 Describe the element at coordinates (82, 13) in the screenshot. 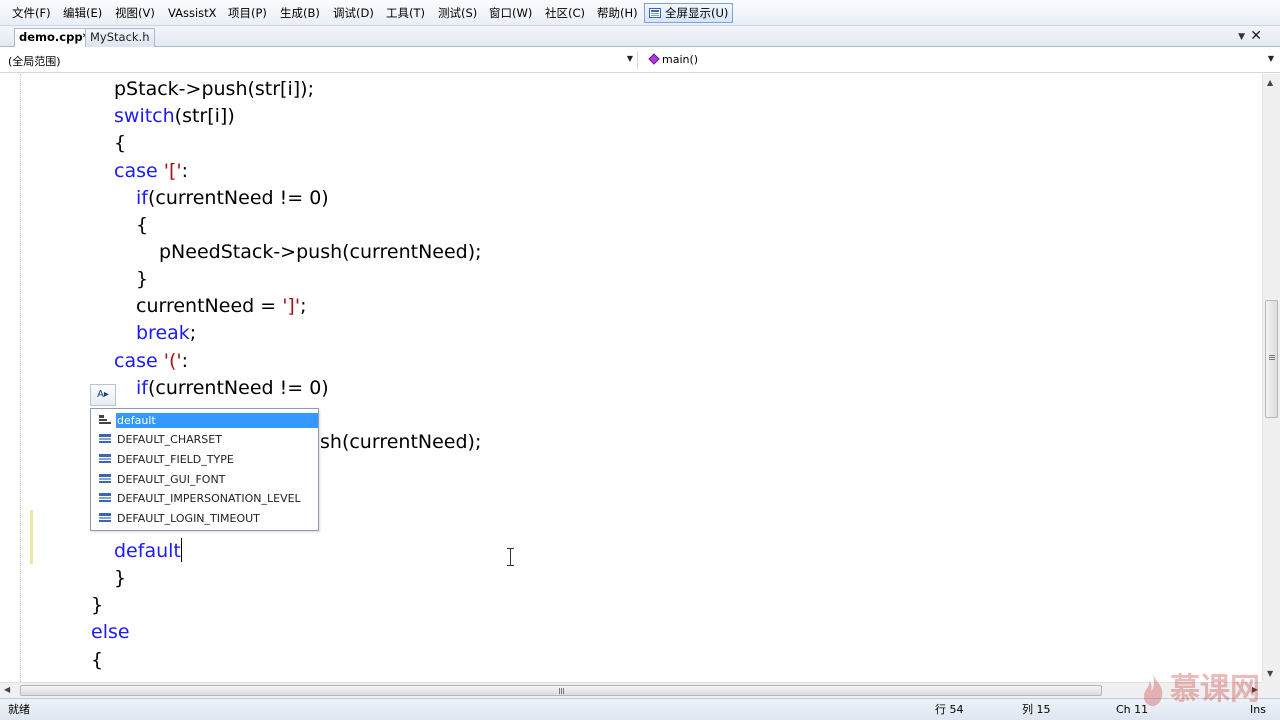

I see `menu-edit: 编辑(E)` at that location.